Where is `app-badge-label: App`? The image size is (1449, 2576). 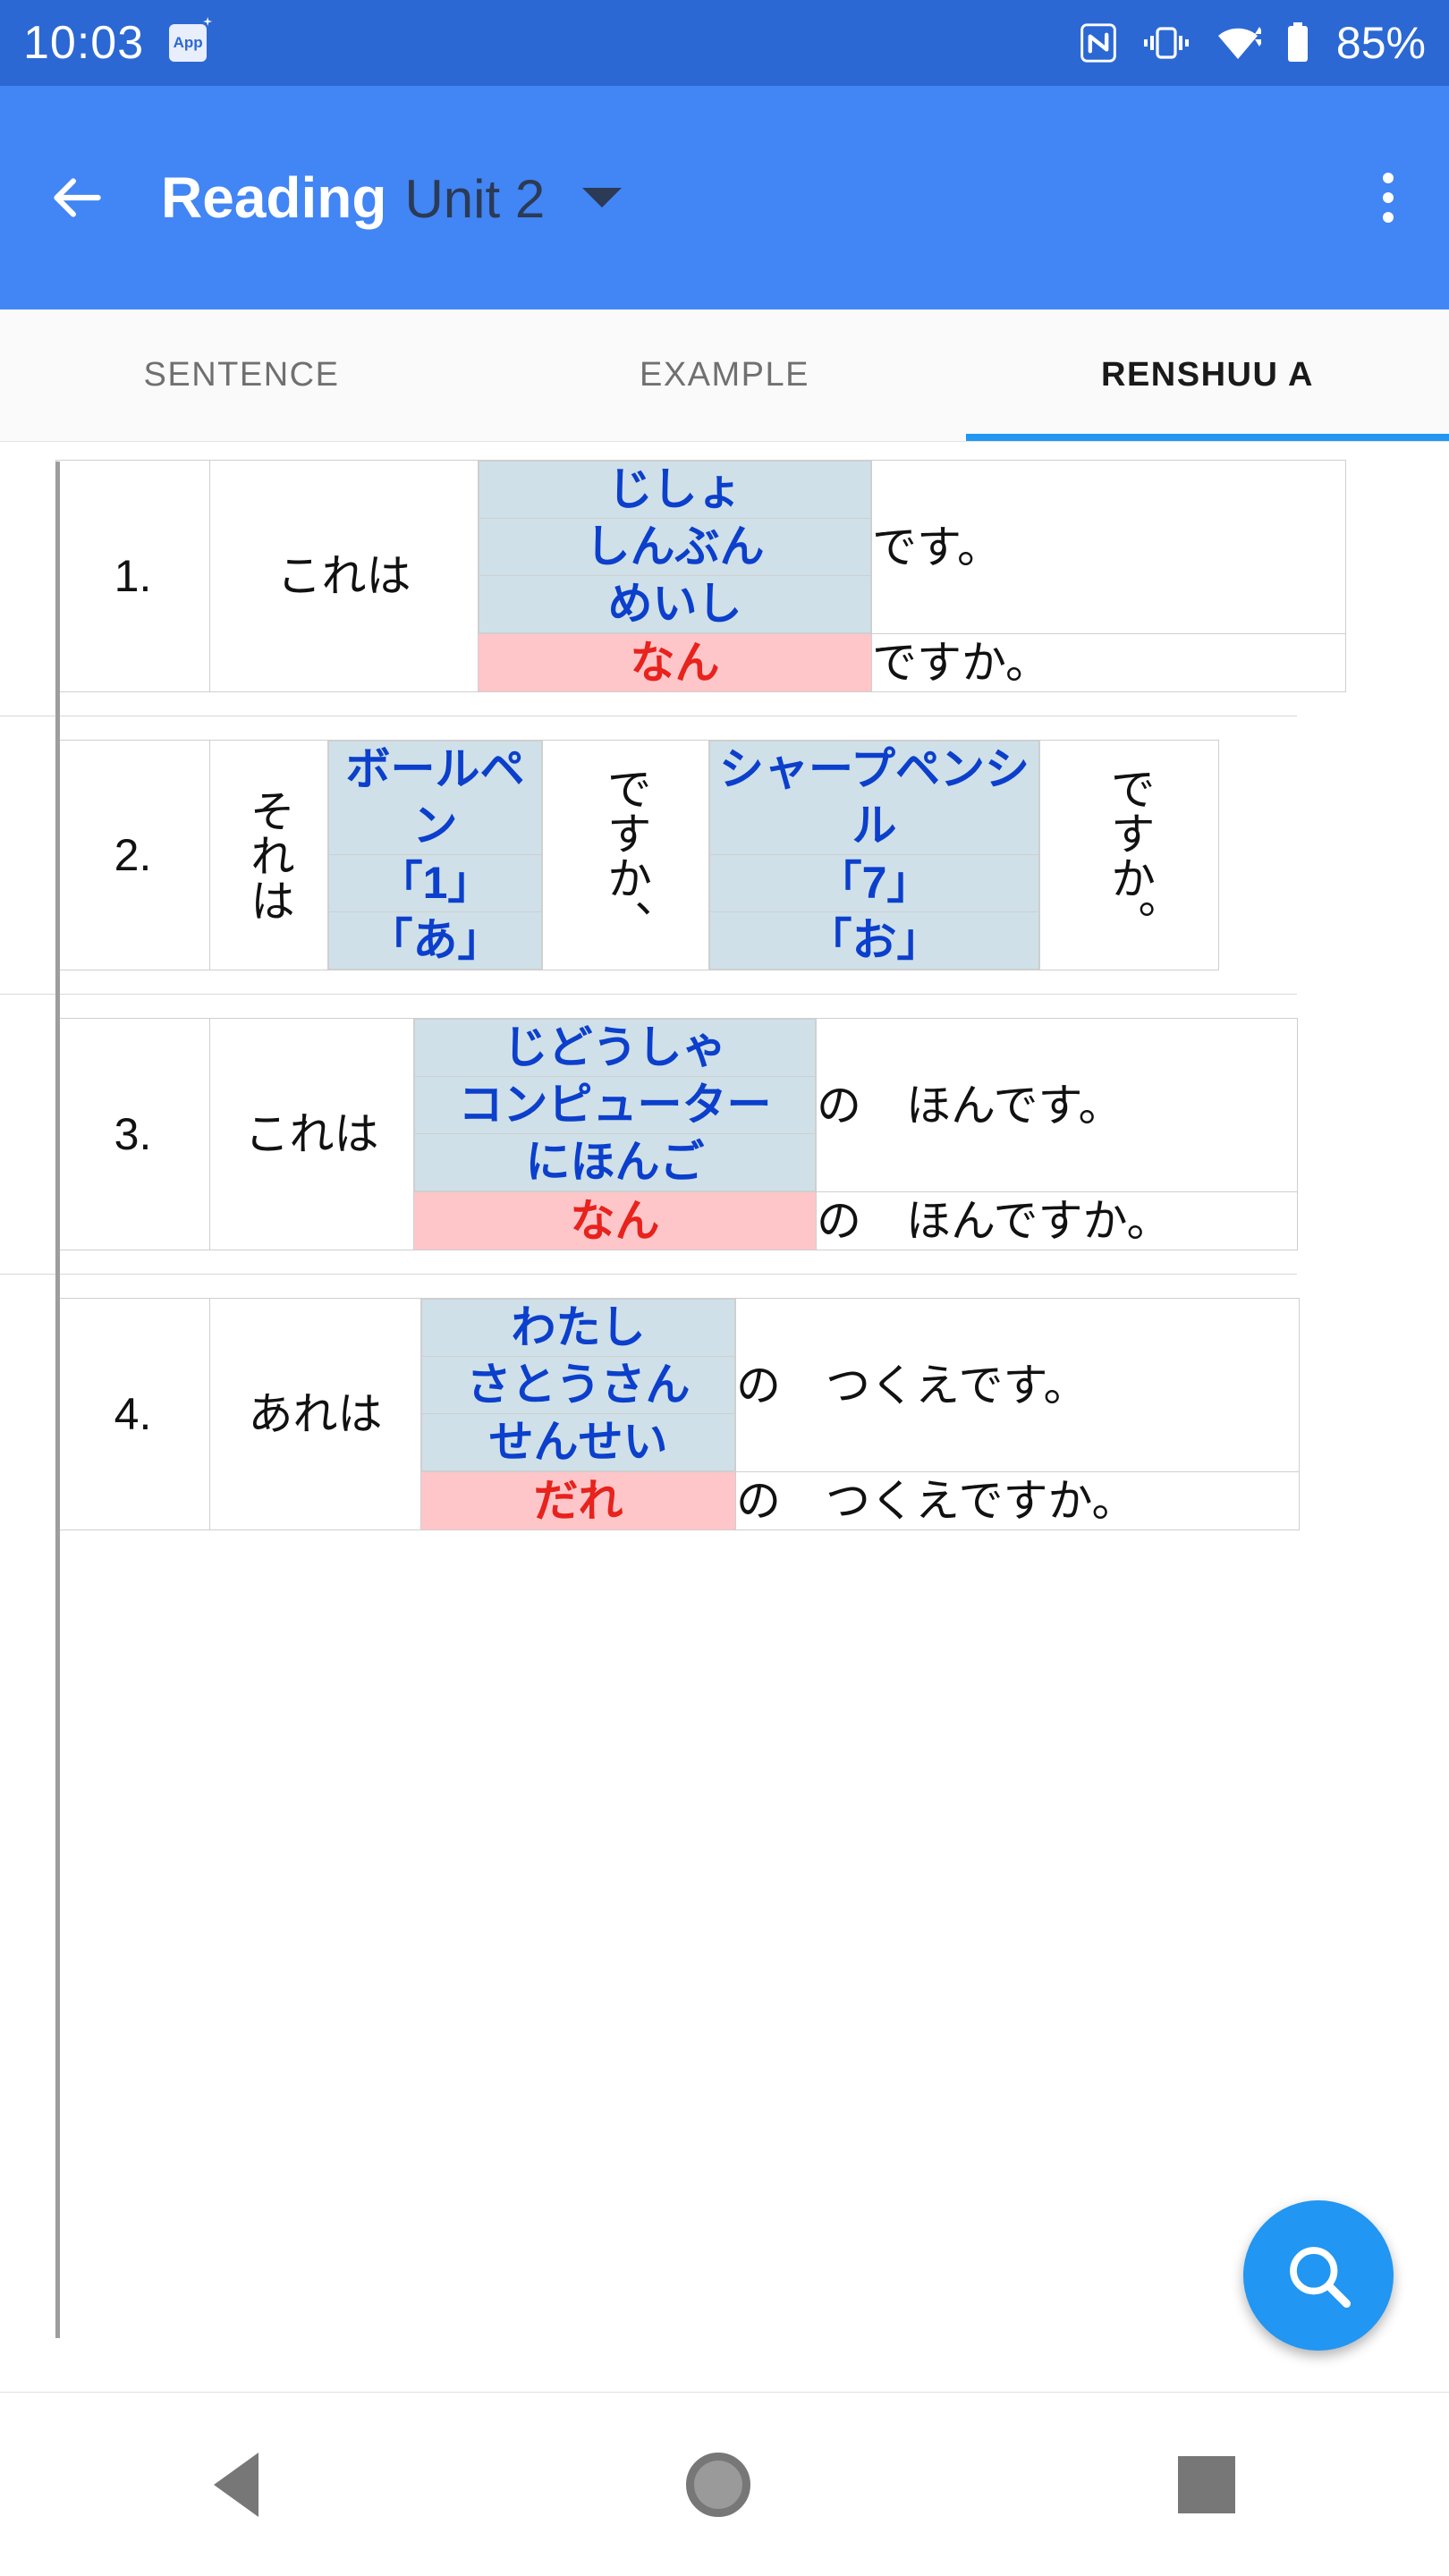 app-badge-label: App is located at coordinates (188, 42).